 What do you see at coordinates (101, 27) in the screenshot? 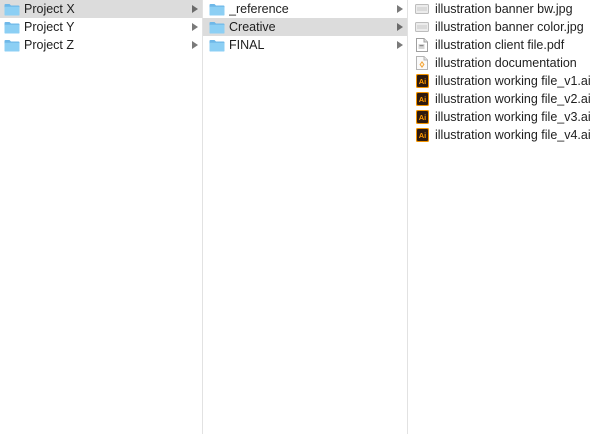
I see `row-project-y: Project Y` at bounding box center [101, 27].